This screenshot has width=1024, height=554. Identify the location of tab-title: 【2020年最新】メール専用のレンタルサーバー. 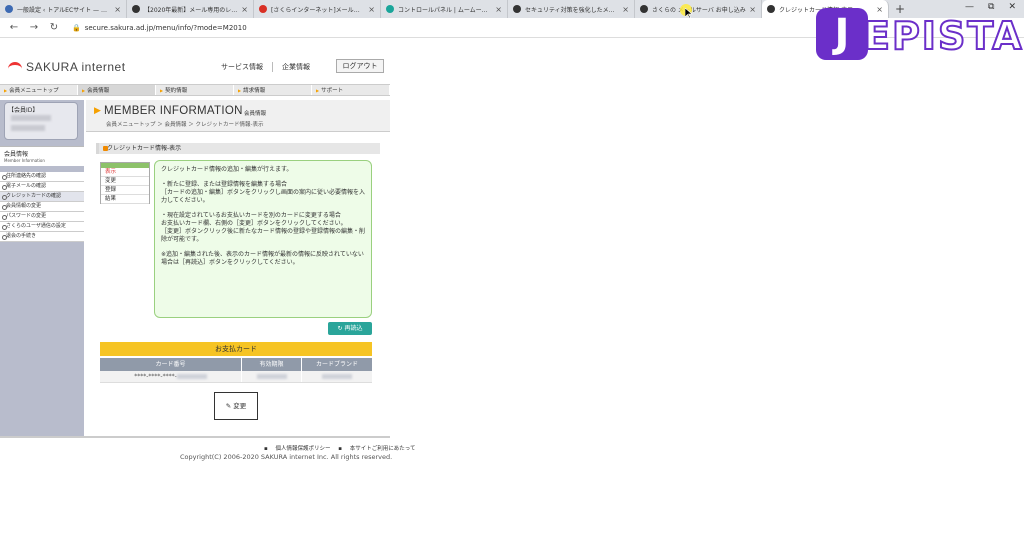
(191, 10).